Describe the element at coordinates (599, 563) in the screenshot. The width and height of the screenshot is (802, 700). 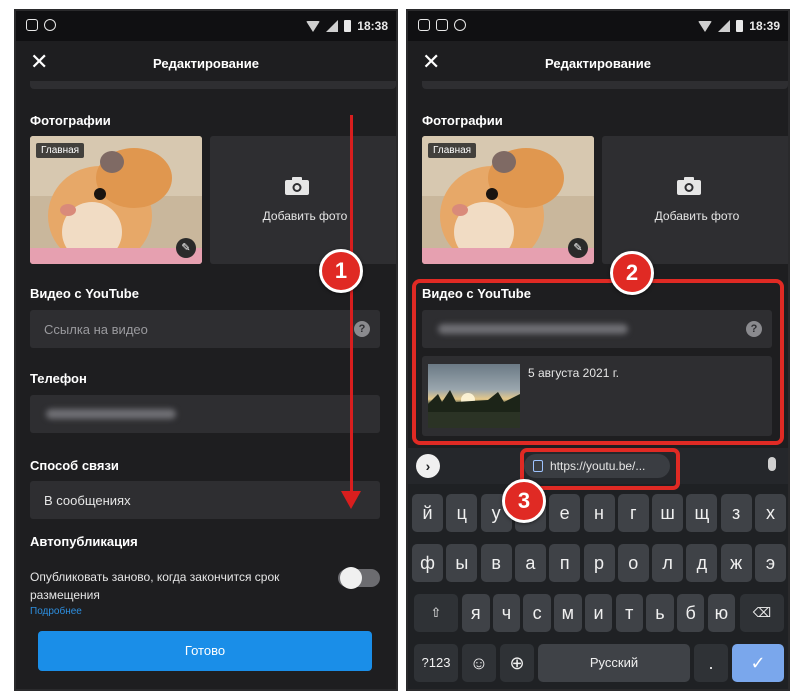
I see `key-р: р` at that location.